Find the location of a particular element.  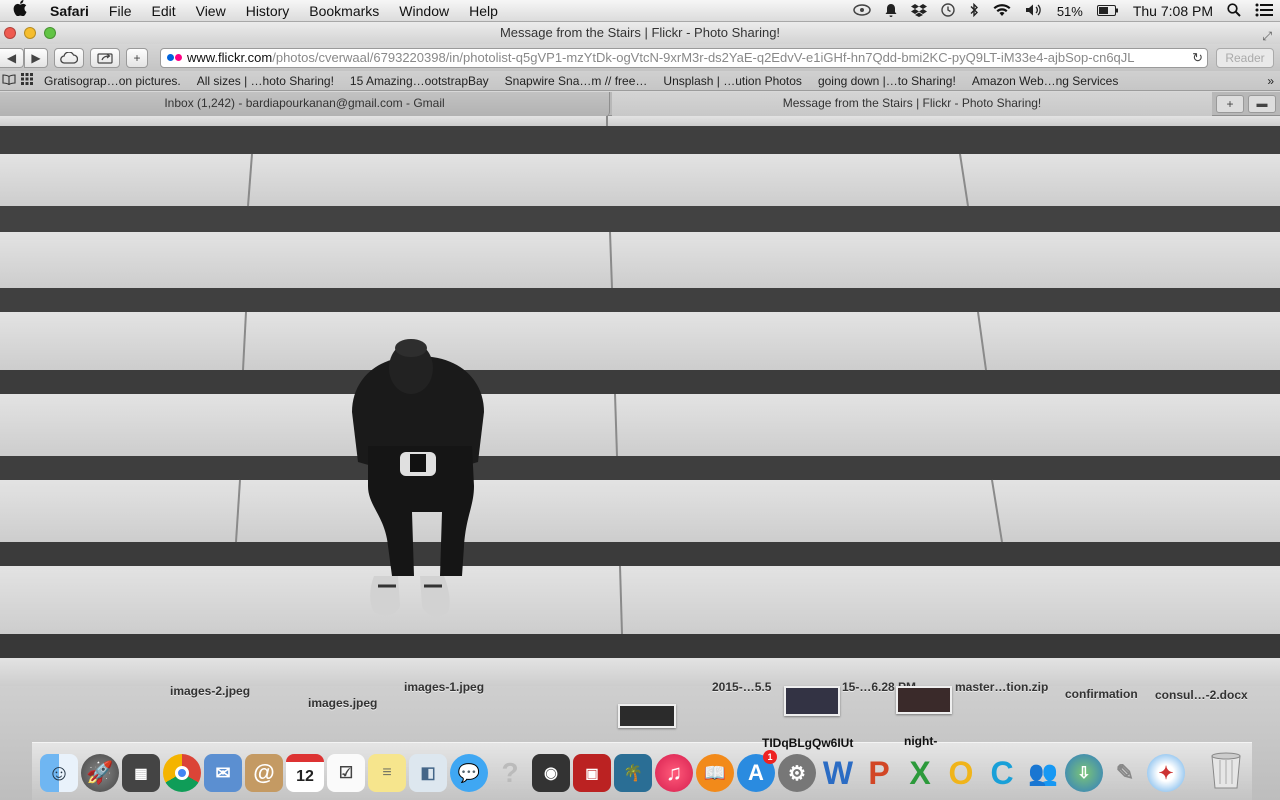

desktop-file: images-2.jpeg is located at coordinates (210, 691).